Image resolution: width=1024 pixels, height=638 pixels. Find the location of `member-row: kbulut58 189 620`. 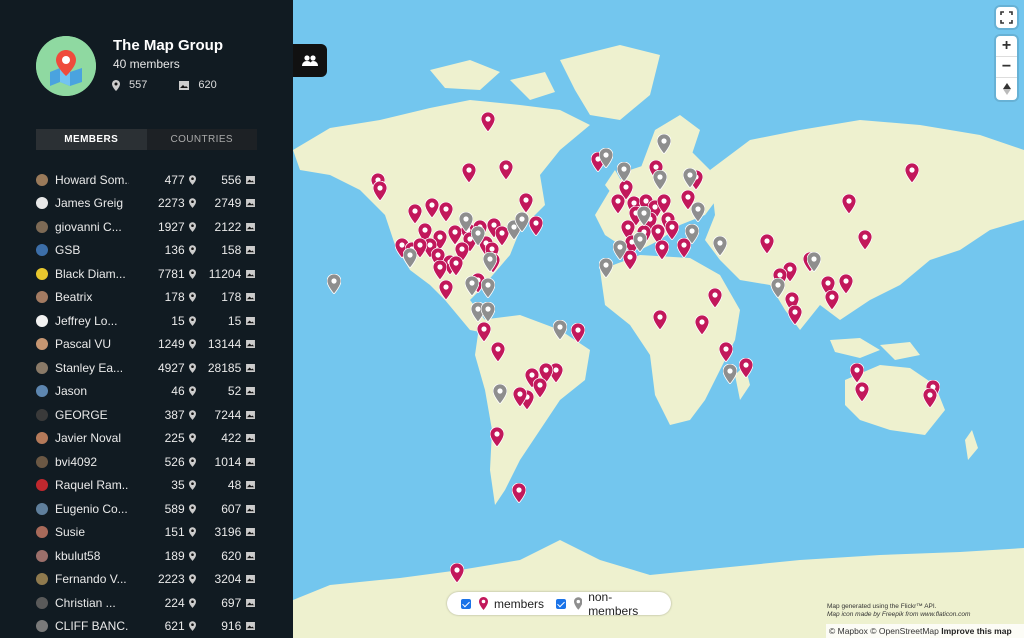

member-row: kbulut58 189 620 is located at coordinates (146, 556).